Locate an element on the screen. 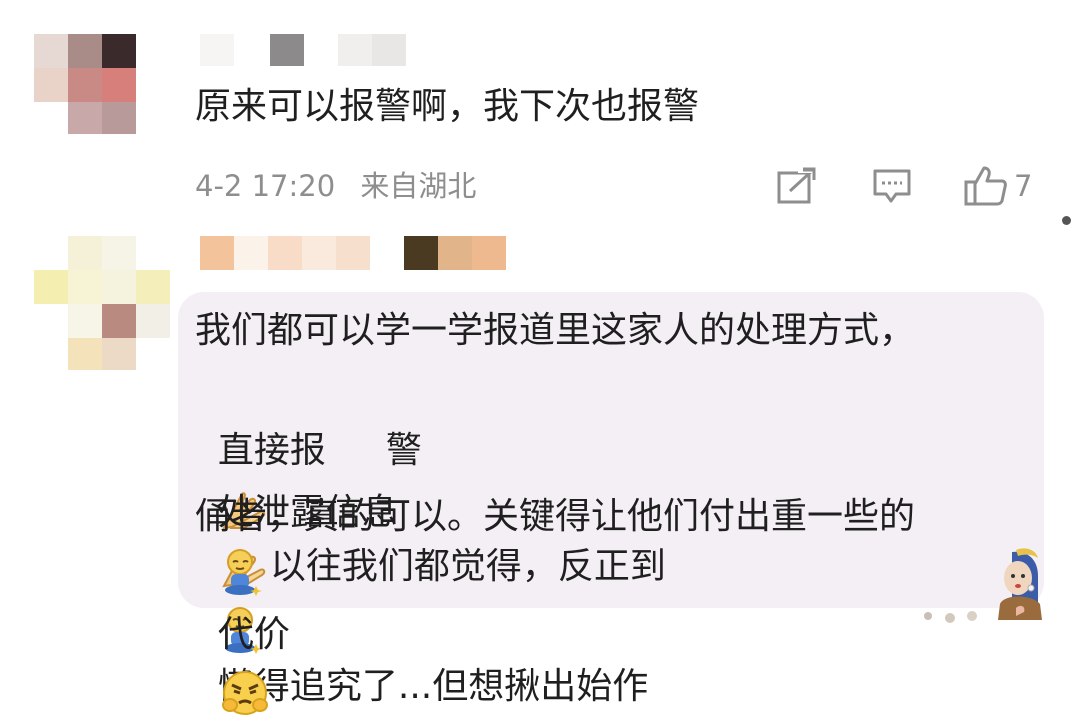  comment-line-5: 代价 is located at coordinates (242, 635).